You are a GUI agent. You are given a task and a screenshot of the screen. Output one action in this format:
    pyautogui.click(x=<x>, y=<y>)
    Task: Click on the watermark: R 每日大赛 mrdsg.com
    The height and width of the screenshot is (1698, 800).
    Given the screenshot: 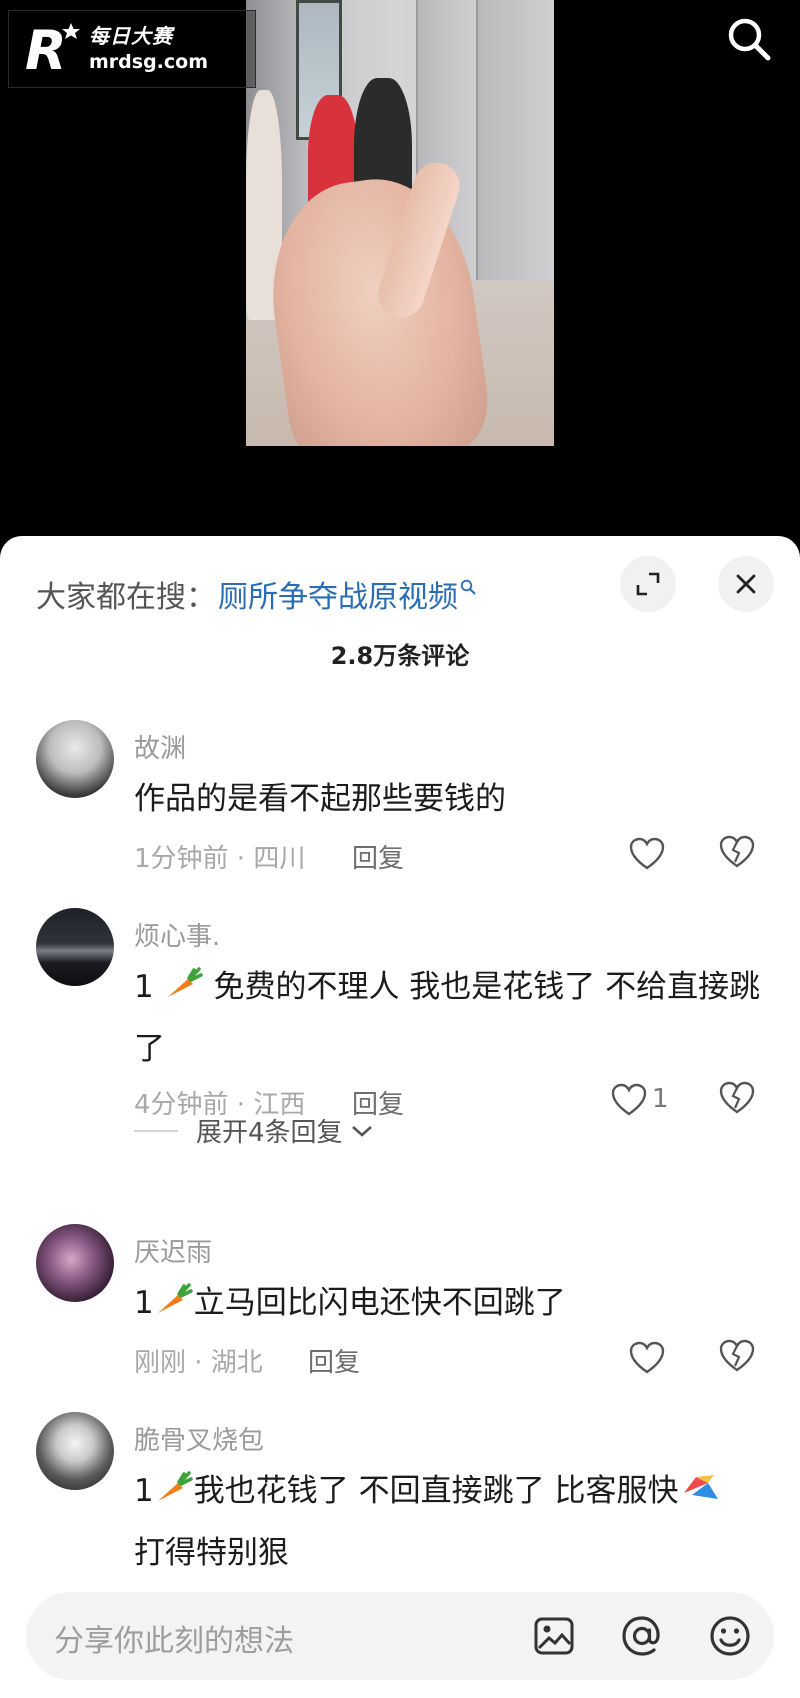 What is the action you would take?
    pyautogui.click(x=132, y=49)
    